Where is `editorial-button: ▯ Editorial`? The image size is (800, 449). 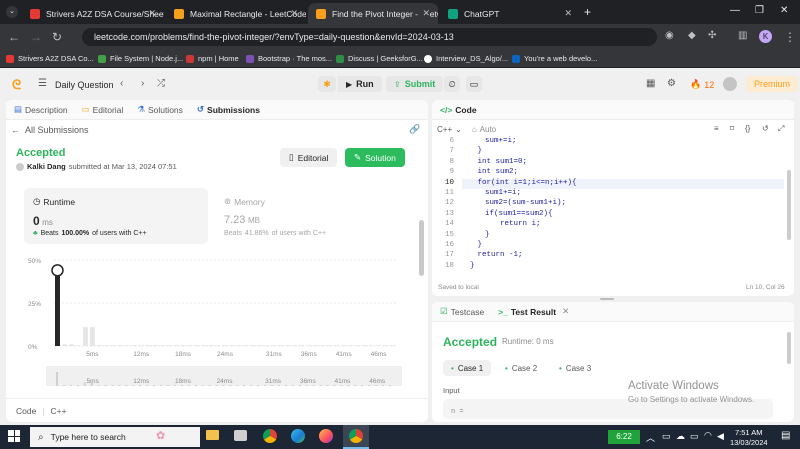
editorial-button: ▯ Editorial is located at coordinates (309, 157).